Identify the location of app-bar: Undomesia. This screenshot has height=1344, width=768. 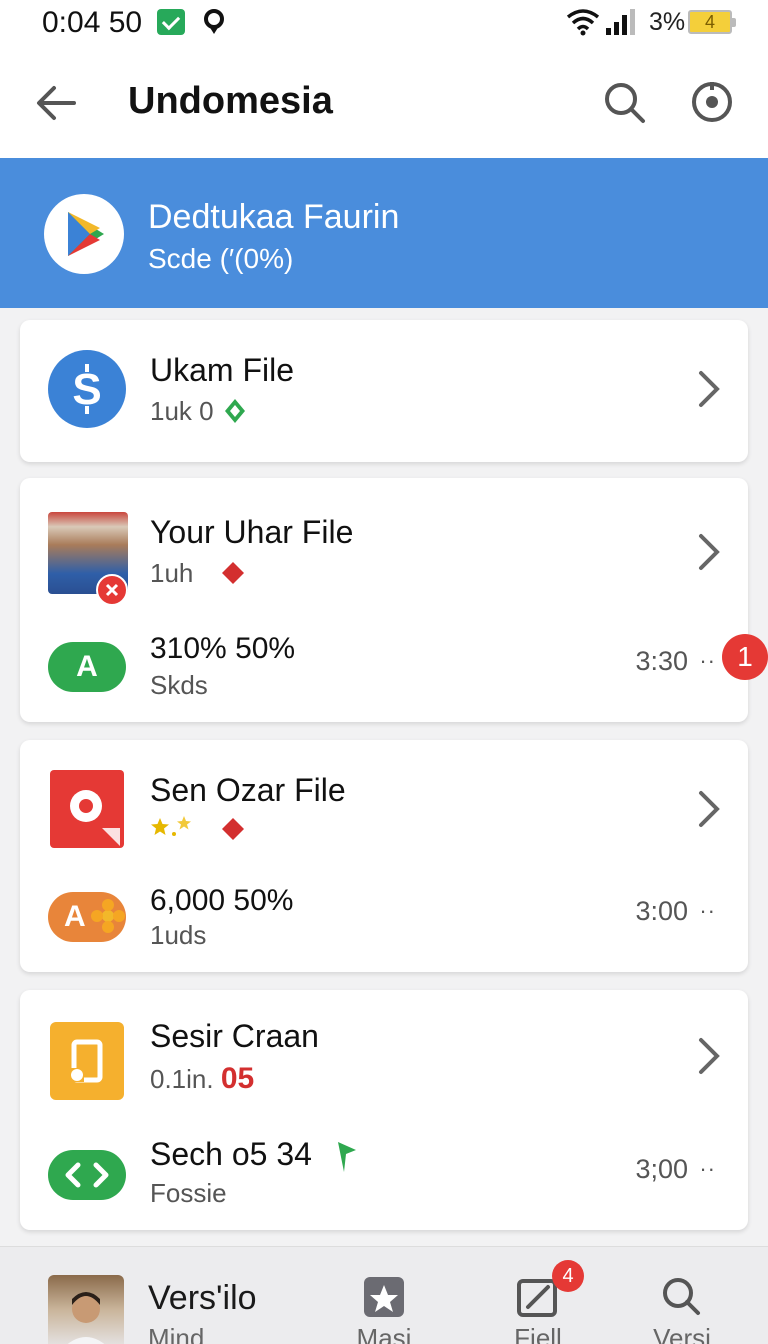
(384, 103).